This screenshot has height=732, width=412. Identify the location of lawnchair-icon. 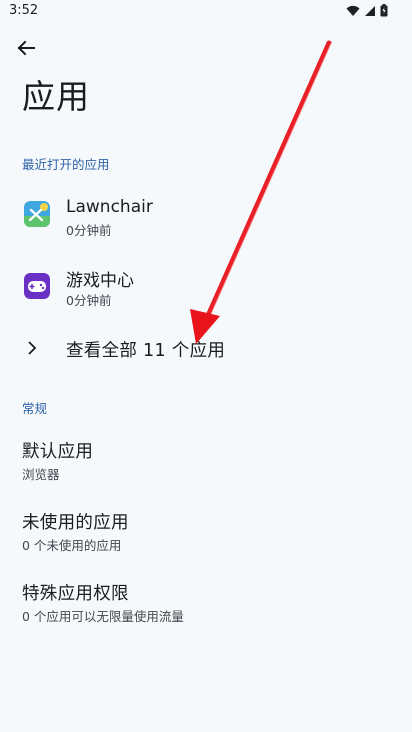
(37, 214).